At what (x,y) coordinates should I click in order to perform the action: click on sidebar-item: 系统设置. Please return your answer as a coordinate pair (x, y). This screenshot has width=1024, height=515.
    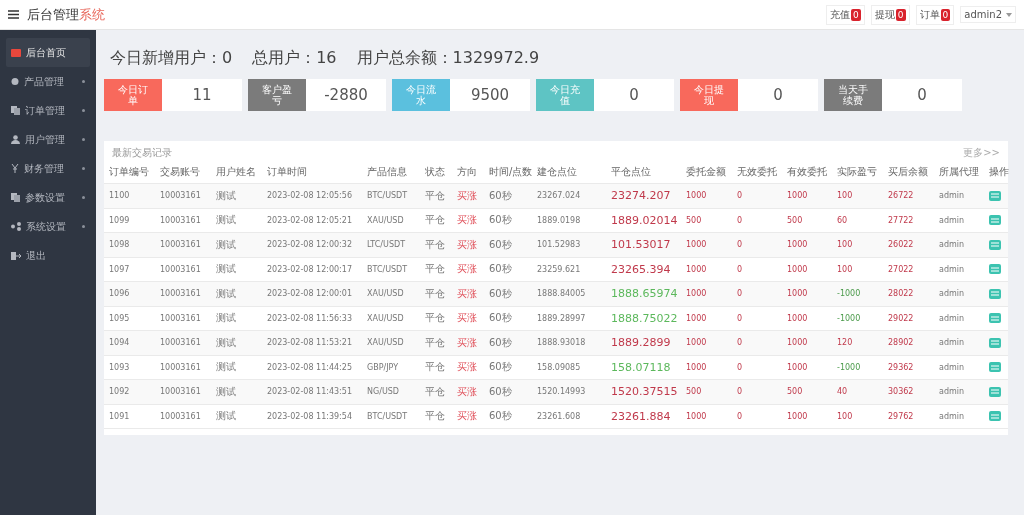
    Looking at the image, I should click on (48, 226).